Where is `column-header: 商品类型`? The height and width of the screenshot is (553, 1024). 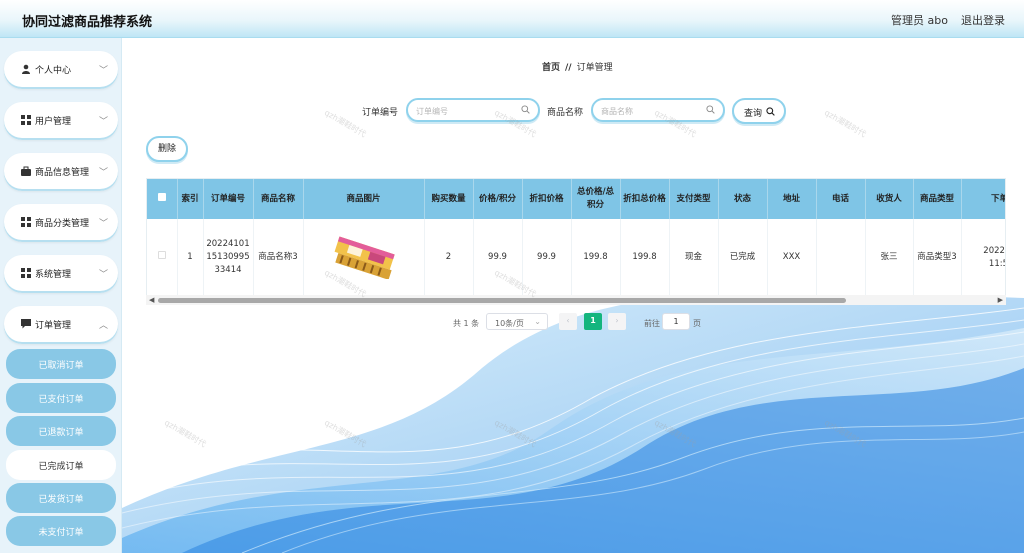
column-header: 商品类型 is located at coordinates (937, 199).